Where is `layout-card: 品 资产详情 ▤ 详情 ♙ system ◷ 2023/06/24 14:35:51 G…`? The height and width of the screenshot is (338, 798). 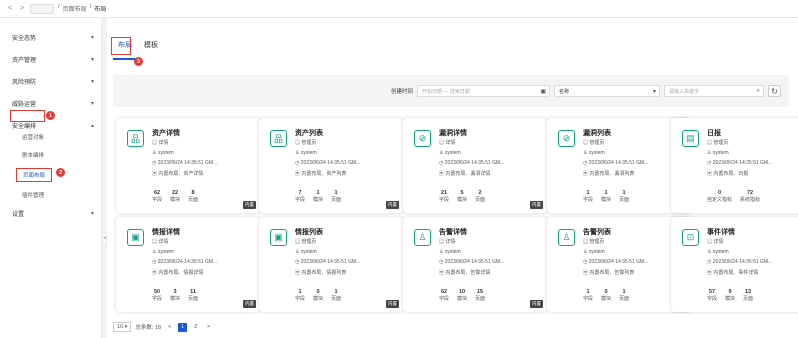
layout-card: 品 资产详情 ▤ 详情 ♙ system ◷ 2023/06/24 14:35:51 G… is located at coordinates (188, 165).